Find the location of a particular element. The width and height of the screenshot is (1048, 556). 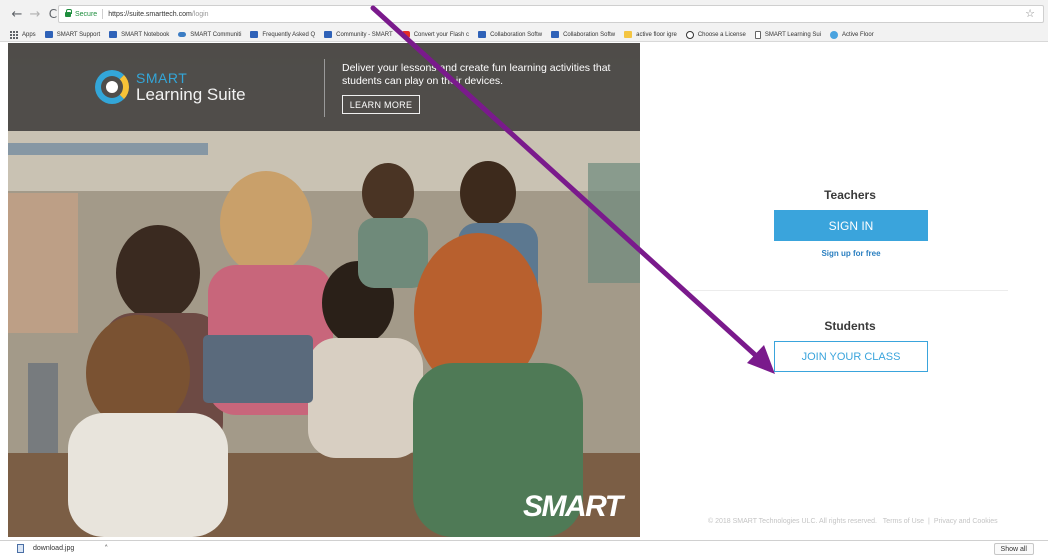

students-heading: Students is located at coordinates (850, 326).